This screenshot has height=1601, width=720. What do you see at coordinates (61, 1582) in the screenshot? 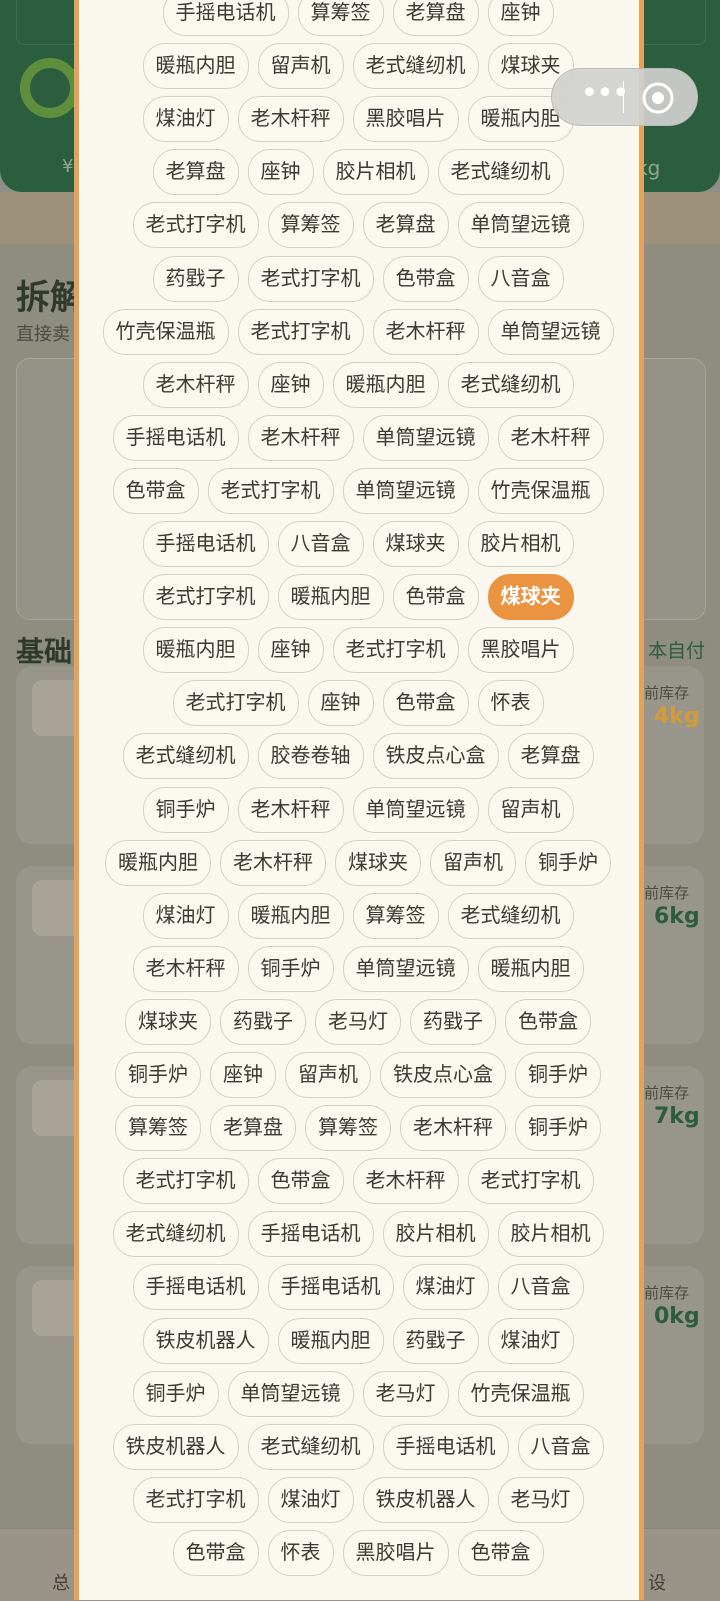
I see `nav-item-overview: 总` at bounding box center [61, 1582].